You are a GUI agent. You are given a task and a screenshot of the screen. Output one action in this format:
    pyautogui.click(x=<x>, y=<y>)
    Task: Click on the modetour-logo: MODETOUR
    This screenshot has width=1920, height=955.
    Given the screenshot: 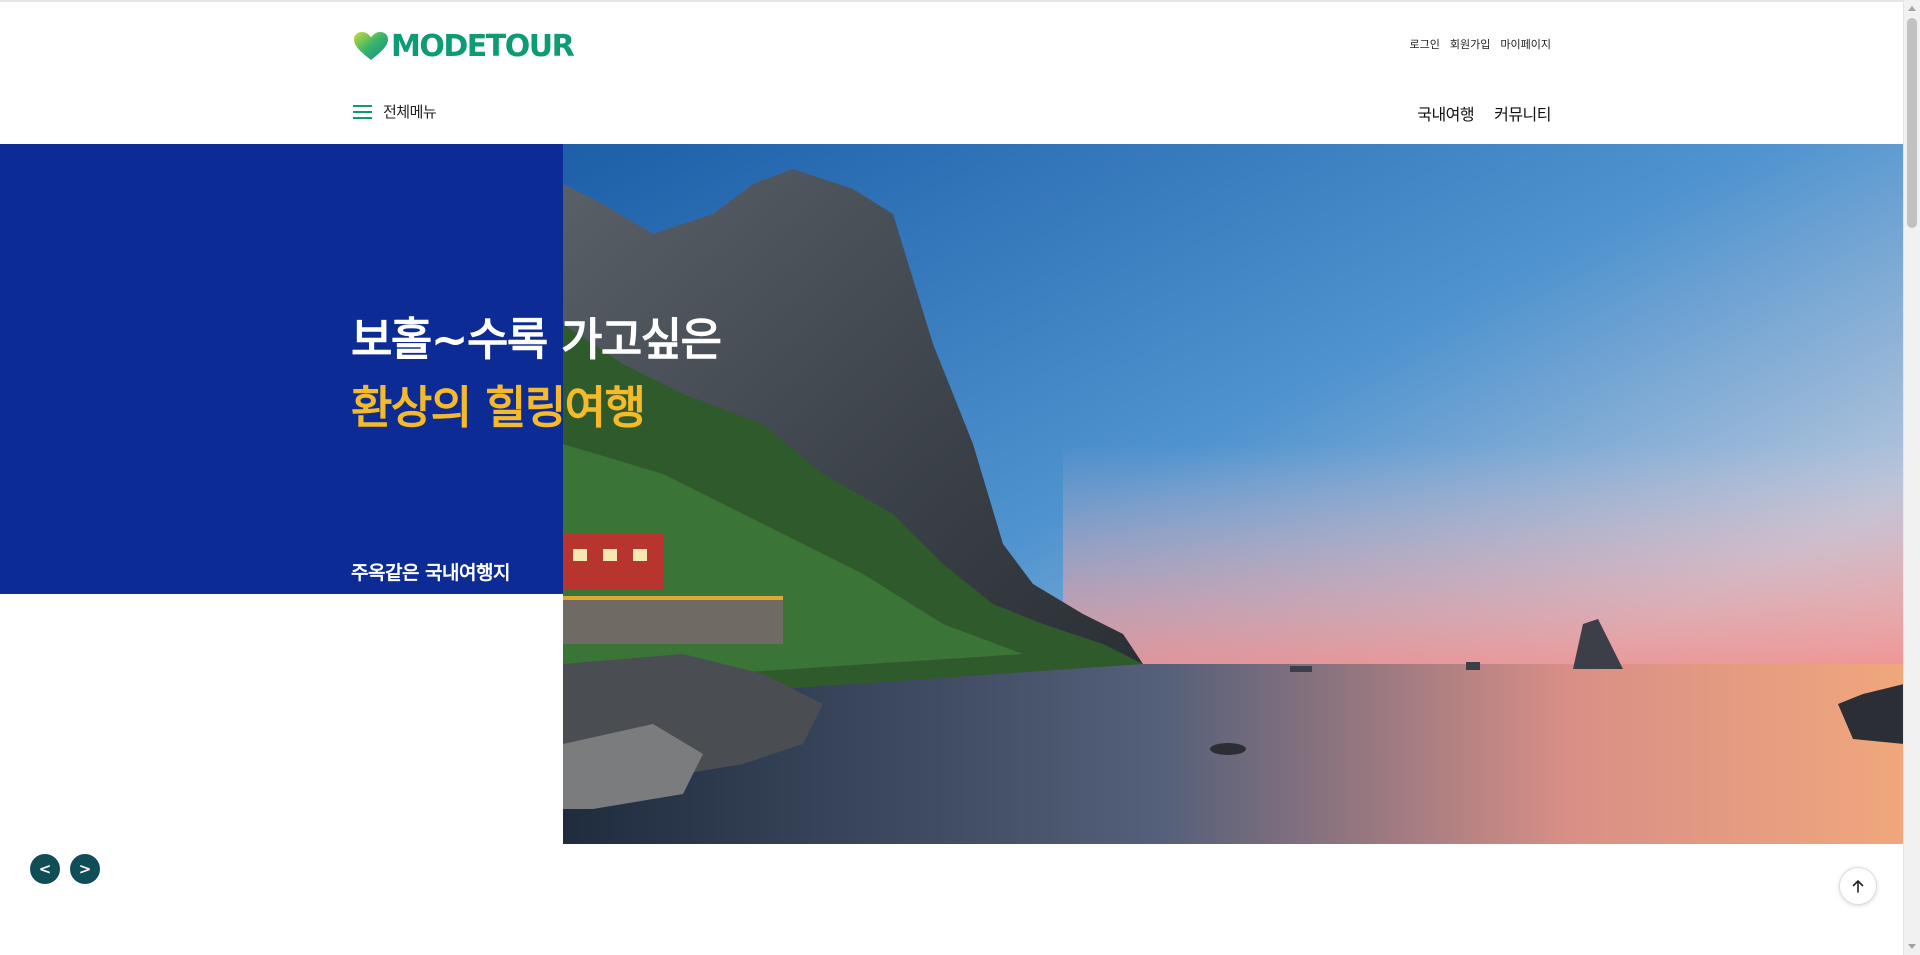 What is the action you would take?
    pyautogui.click(x=464, y=46)
    